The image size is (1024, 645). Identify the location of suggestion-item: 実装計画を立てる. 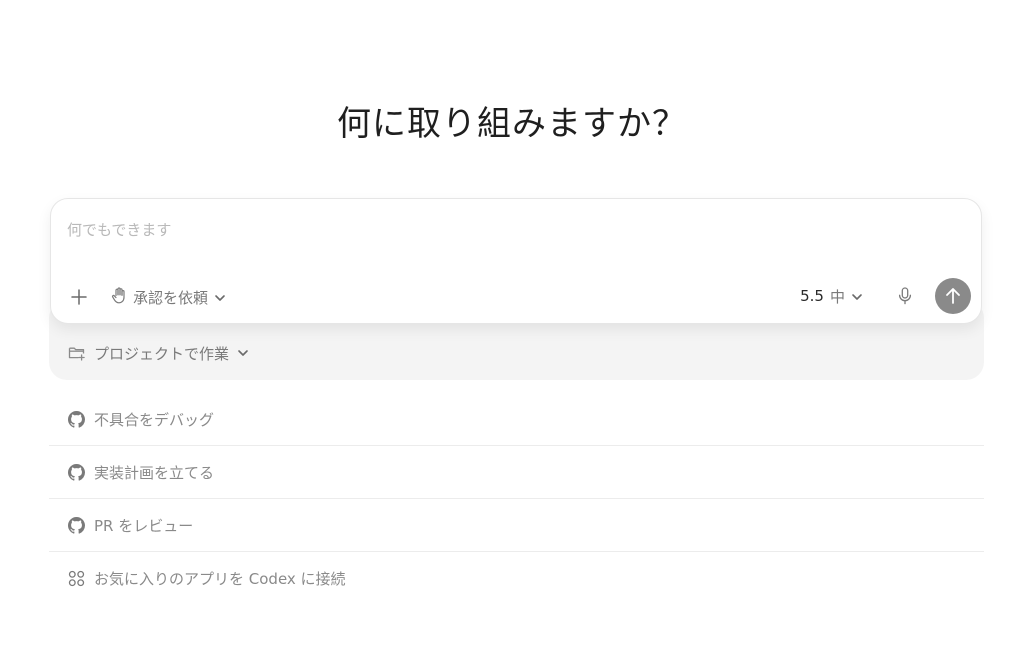
(516, 472).